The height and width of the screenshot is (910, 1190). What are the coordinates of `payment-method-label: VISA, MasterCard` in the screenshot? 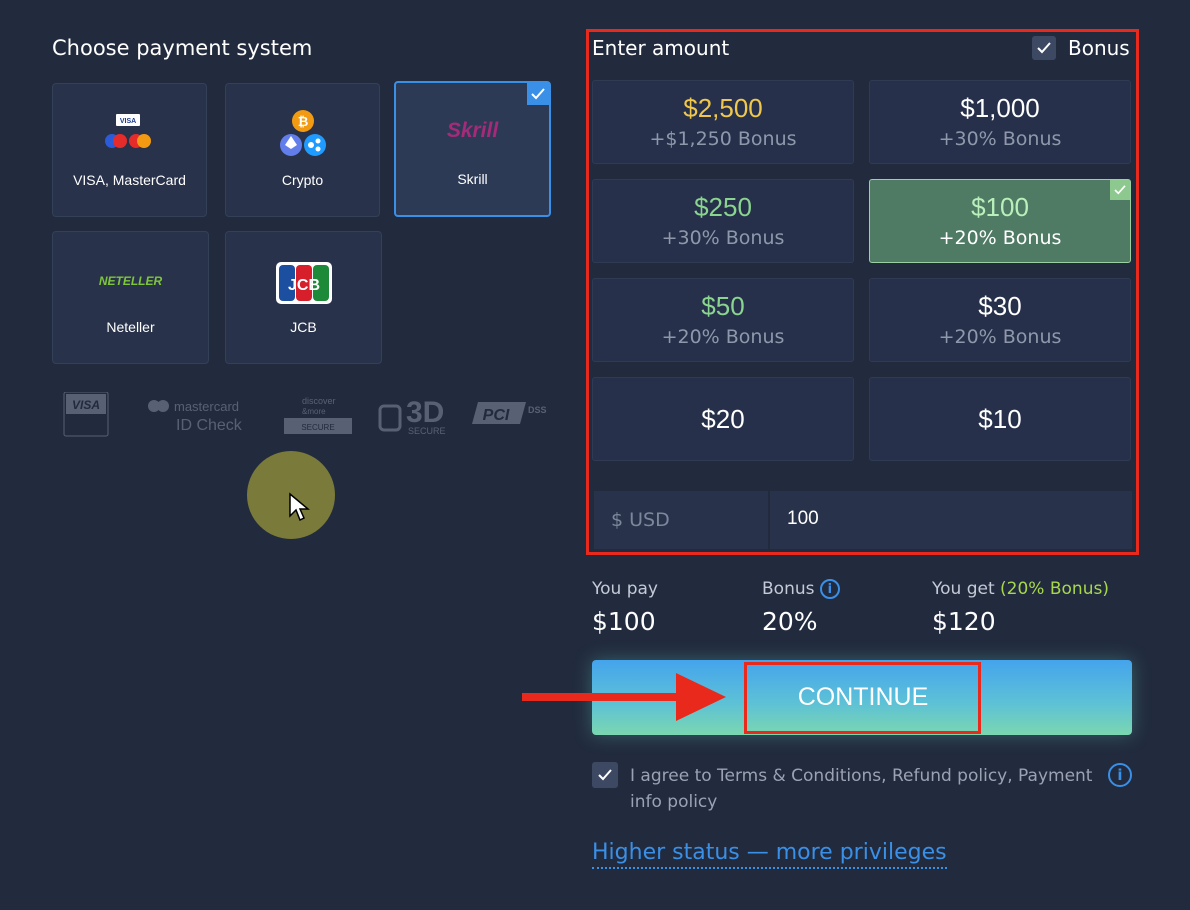 It's located at (129, 180).